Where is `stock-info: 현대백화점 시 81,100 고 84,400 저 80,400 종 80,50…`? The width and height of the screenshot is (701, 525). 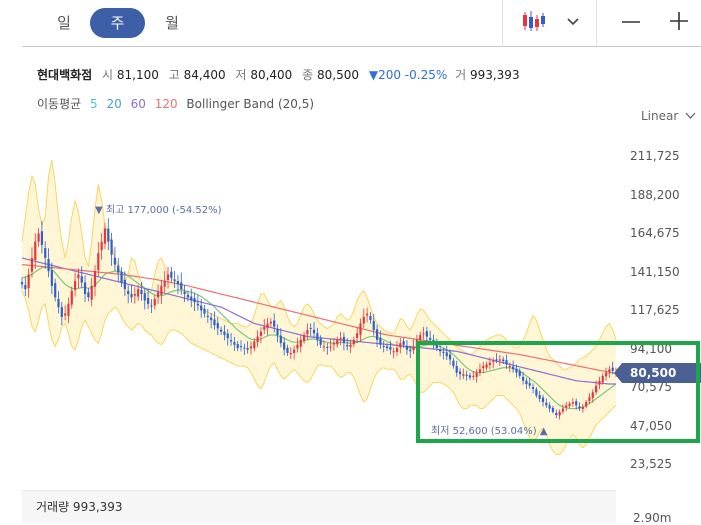
stock-info: 현대백화점 시 81,100 고 84,400 저 80,400 종 80,50… is located at coordinates (281, 74).